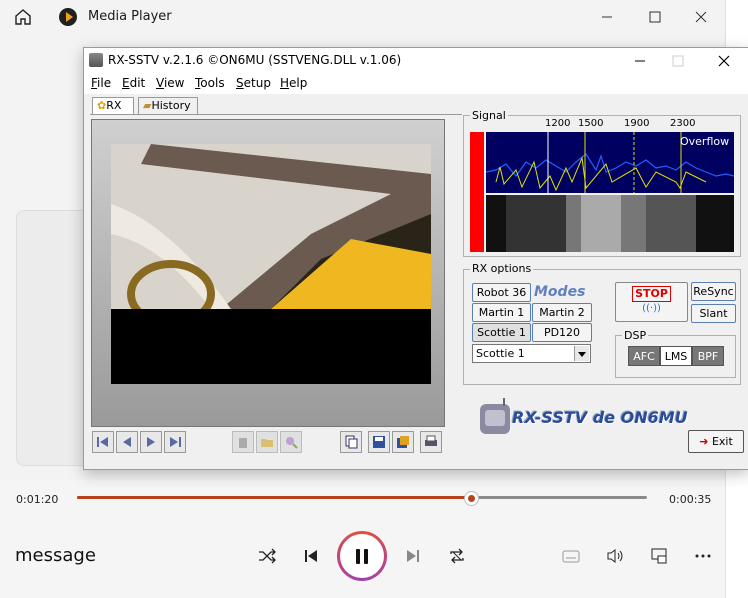  Describe the element at coordinates (500, 353) in the screenshot. I see `mode-select-value: Scottie 1` at that location.